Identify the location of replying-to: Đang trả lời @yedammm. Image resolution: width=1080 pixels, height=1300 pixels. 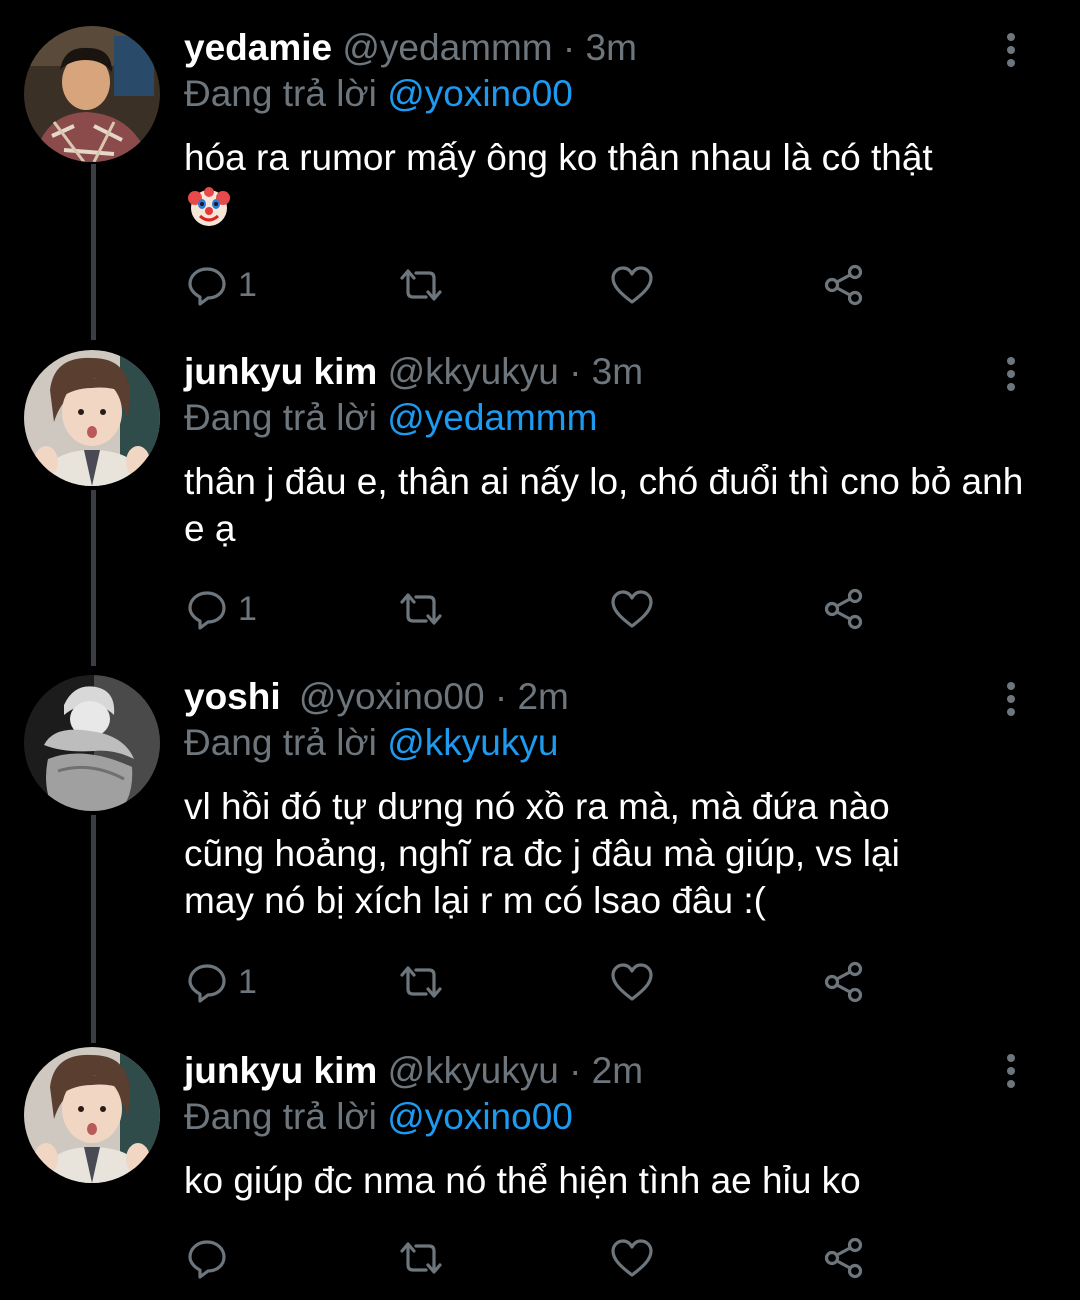
(390, 418).